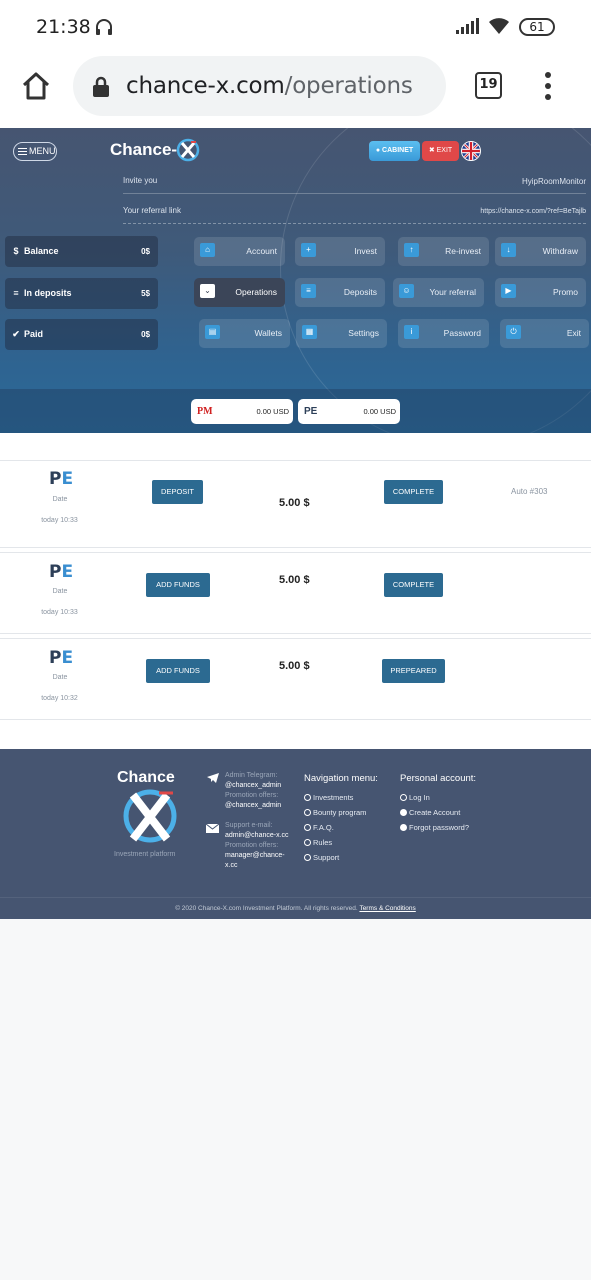 This screenshot has height=1280, width=591. What do you see at coordinates (253, 786) in the screenshot?
I see `telegram-admin-link: @chancex_admin` at bounding box center [253, 786].